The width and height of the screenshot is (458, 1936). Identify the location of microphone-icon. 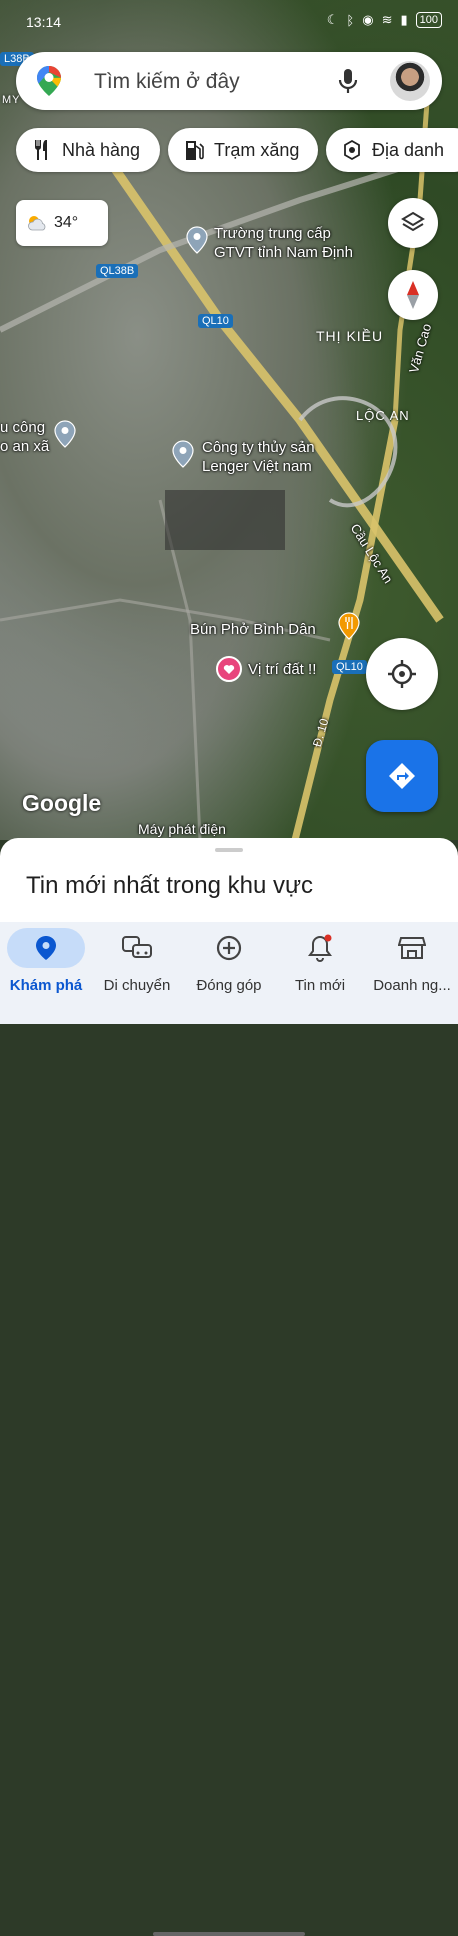
(348, 81).